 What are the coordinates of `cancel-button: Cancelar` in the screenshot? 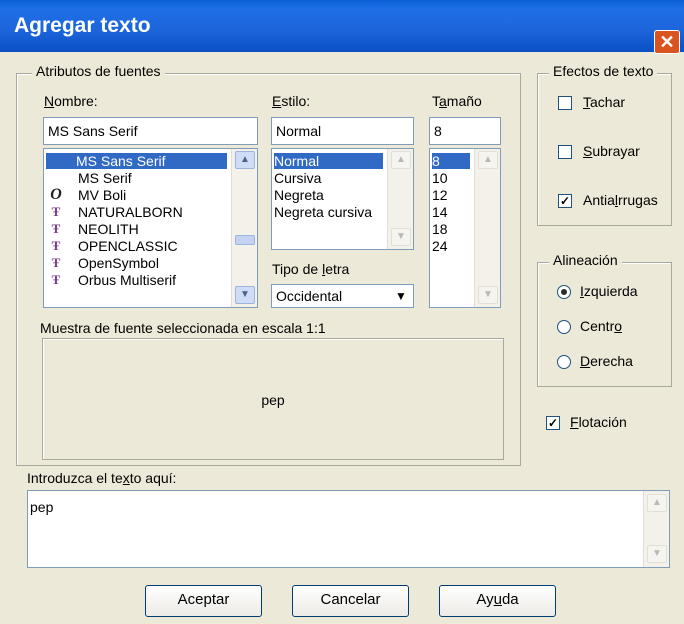 It's located at (350, 601).